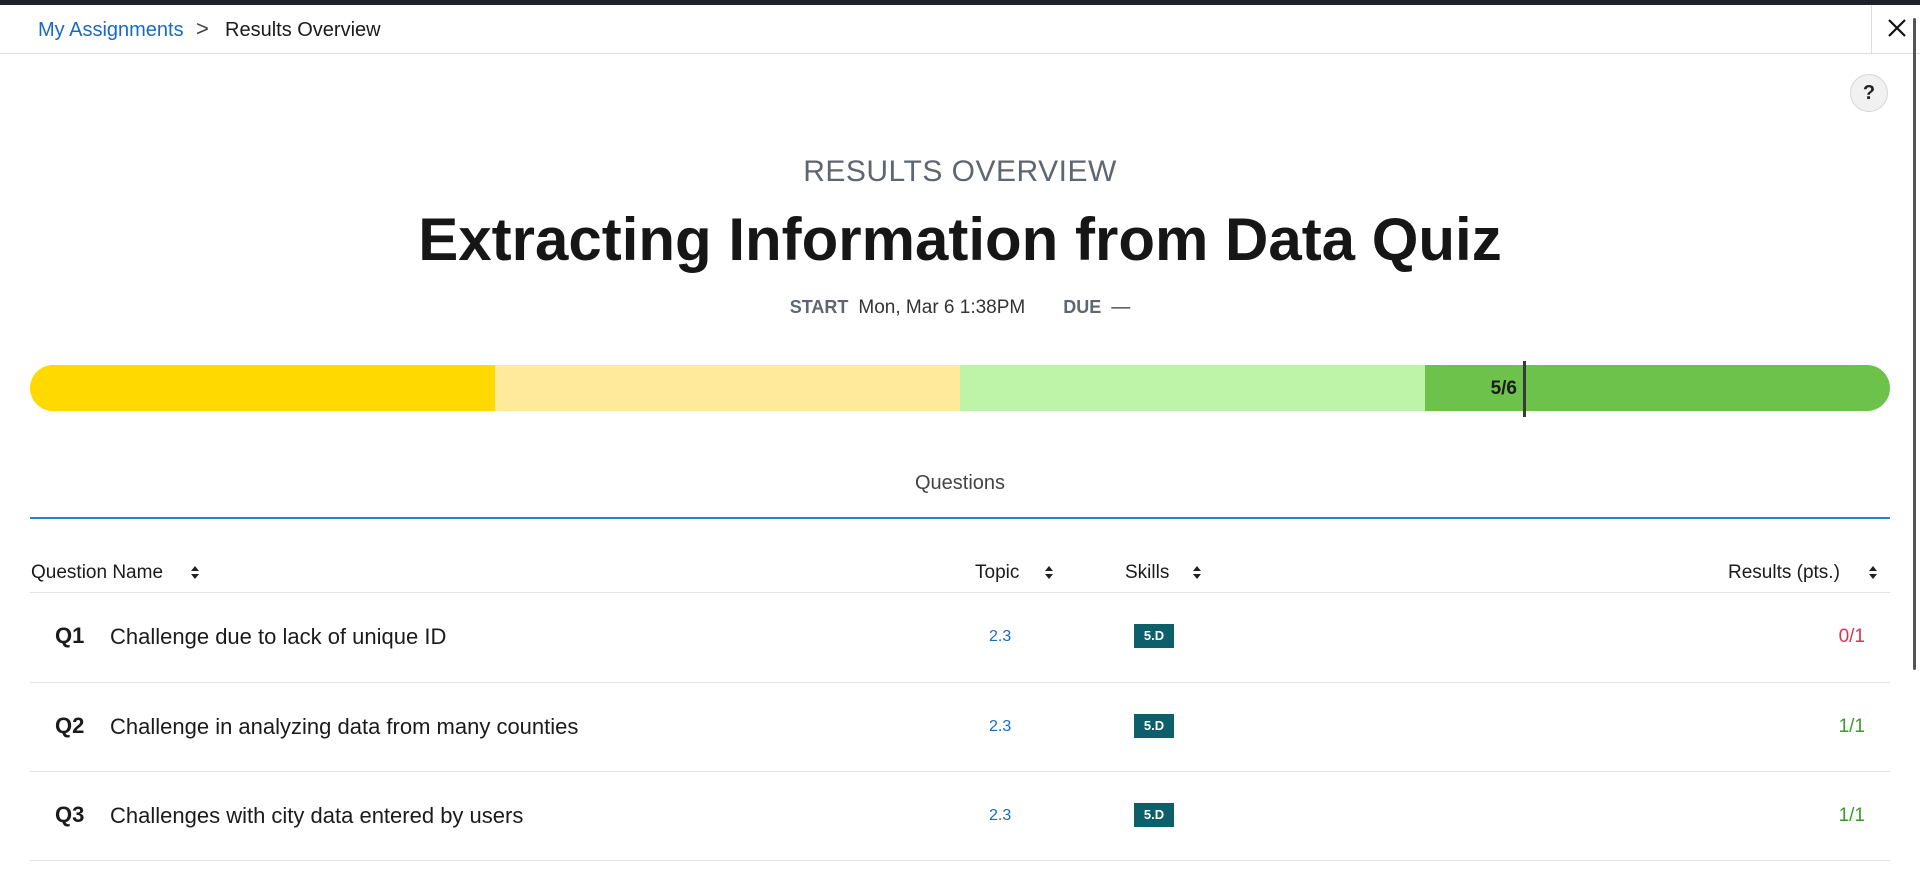 The image size is (1920, 881). Describe the element at coordinates (70, 725) in the screenshot. I see `question-number: Q2` at that location.